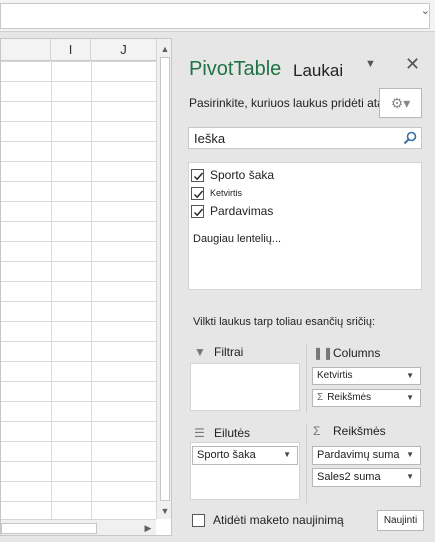 The image size is (435, 542). What do you see at coordinates (26, 50) in the screenshot?
I see `column-header` at bounding box center [26, 50].